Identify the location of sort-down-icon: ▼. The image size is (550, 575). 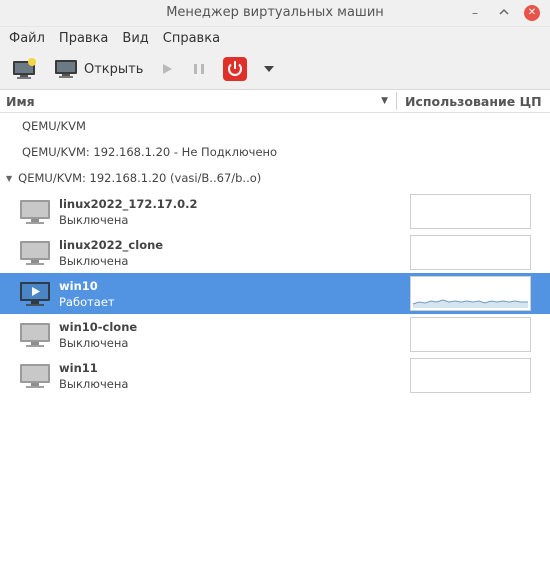
(384, 100).